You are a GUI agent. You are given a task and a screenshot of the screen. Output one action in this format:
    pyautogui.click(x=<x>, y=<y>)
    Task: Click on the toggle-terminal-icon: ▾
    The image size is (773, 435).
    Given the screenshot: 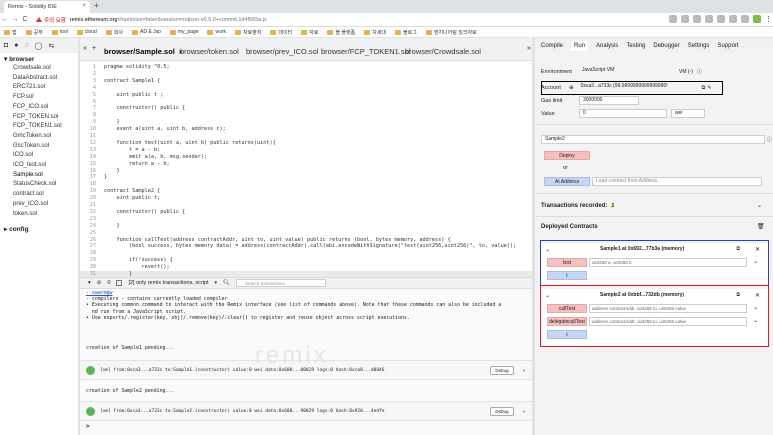 What is the action you would take?
    pyautogui.click(x=89, y=283)
    